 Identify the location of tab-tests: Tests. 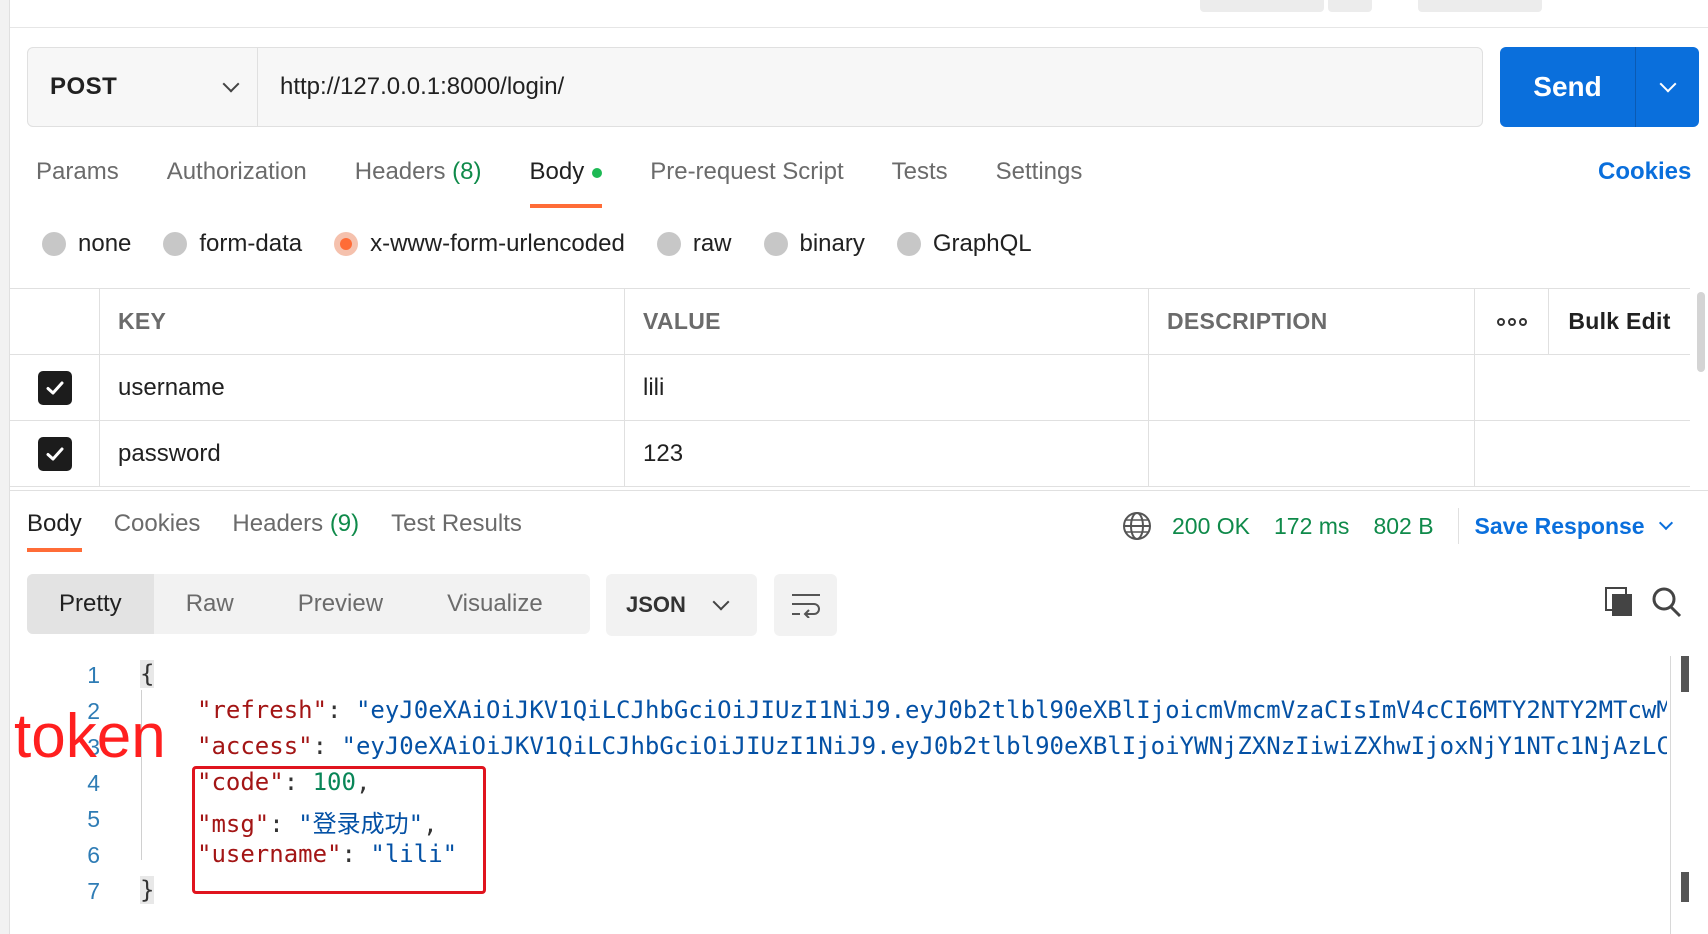
(920, 183).